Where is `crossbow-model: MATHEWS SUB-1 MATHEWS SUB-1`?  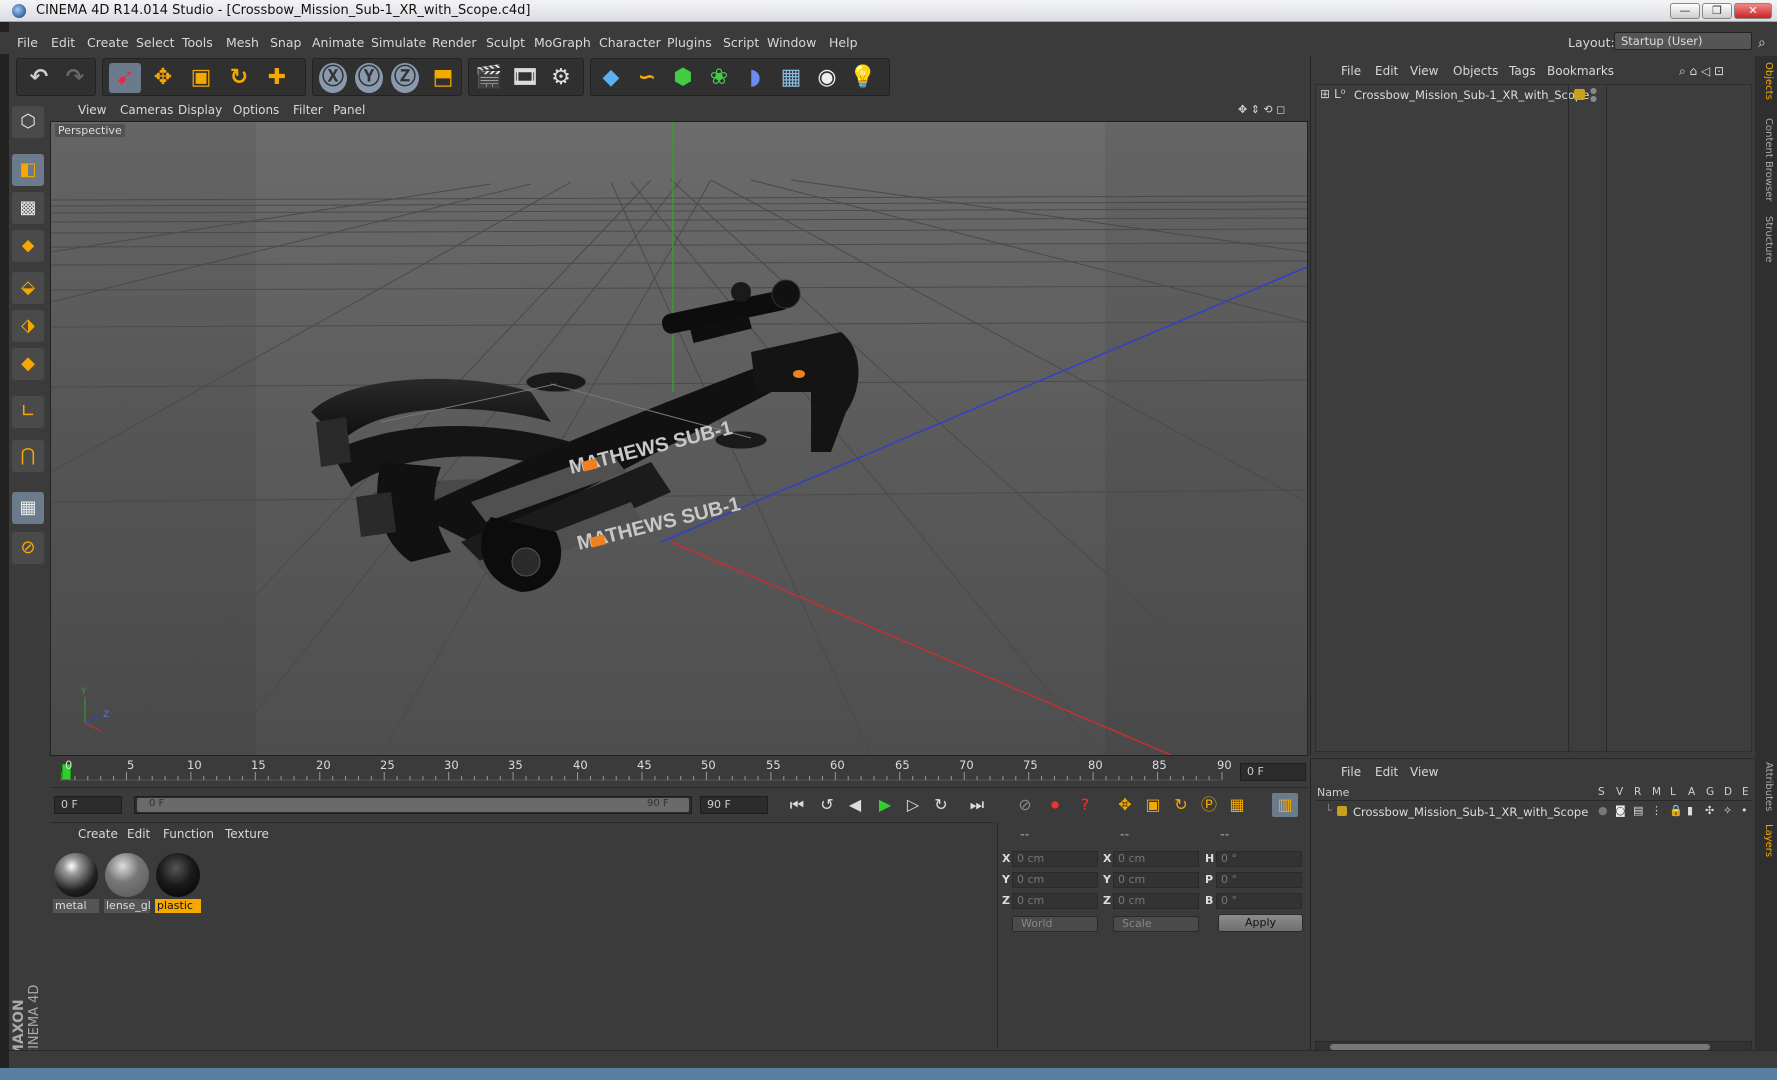
crossbow-model: MATHEWS SUB-1 MATHEWS SUB-1 is located at coordinates (585, 435).